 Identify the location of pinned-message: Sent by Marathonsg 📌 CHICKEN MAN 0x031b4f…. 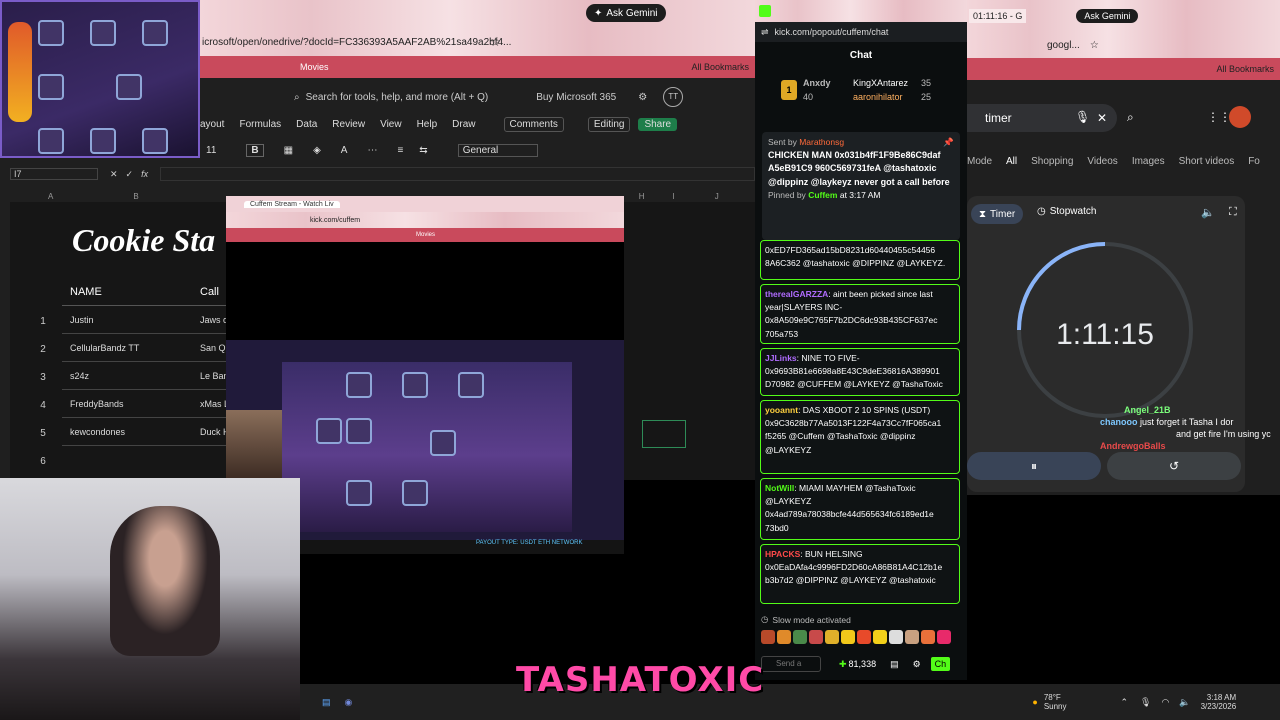
(861, 186).